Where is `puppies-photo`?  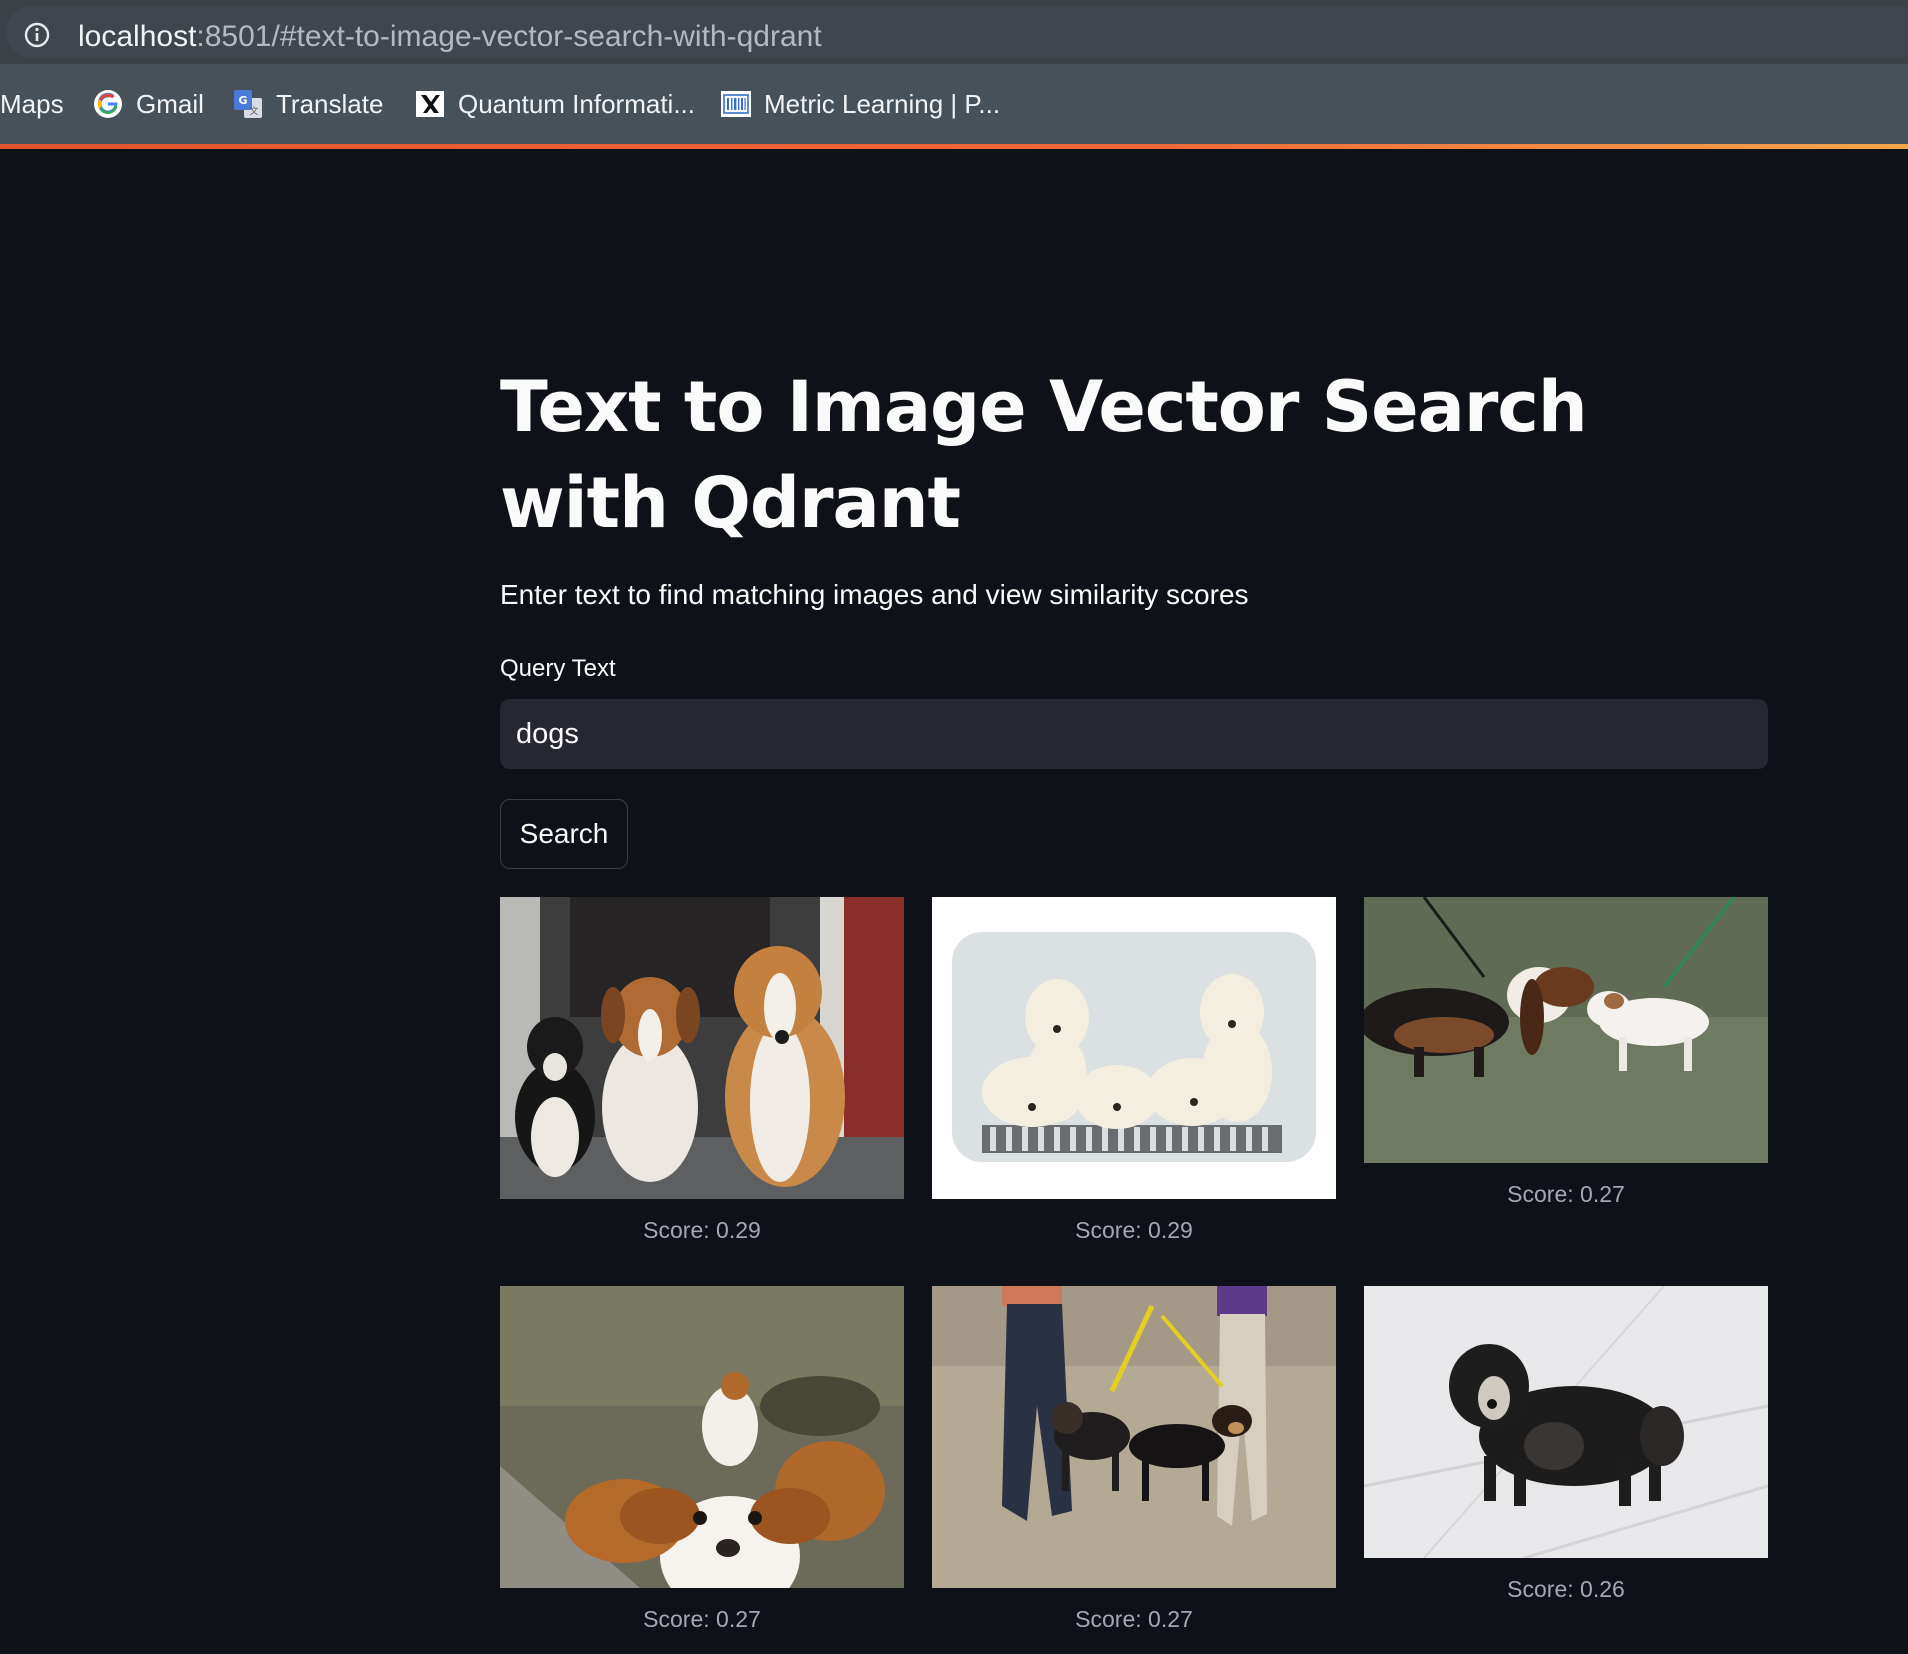 puppies-photo is located at coordinates (1134, 1048).